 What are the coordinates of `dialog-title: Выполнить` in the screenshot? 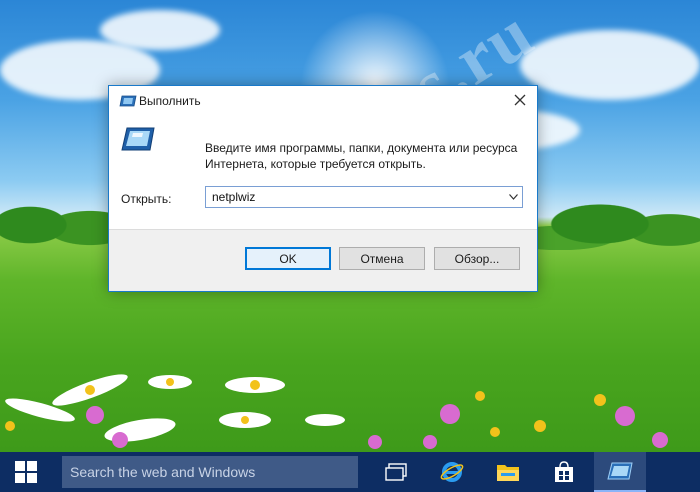 It's located at (170, 101).